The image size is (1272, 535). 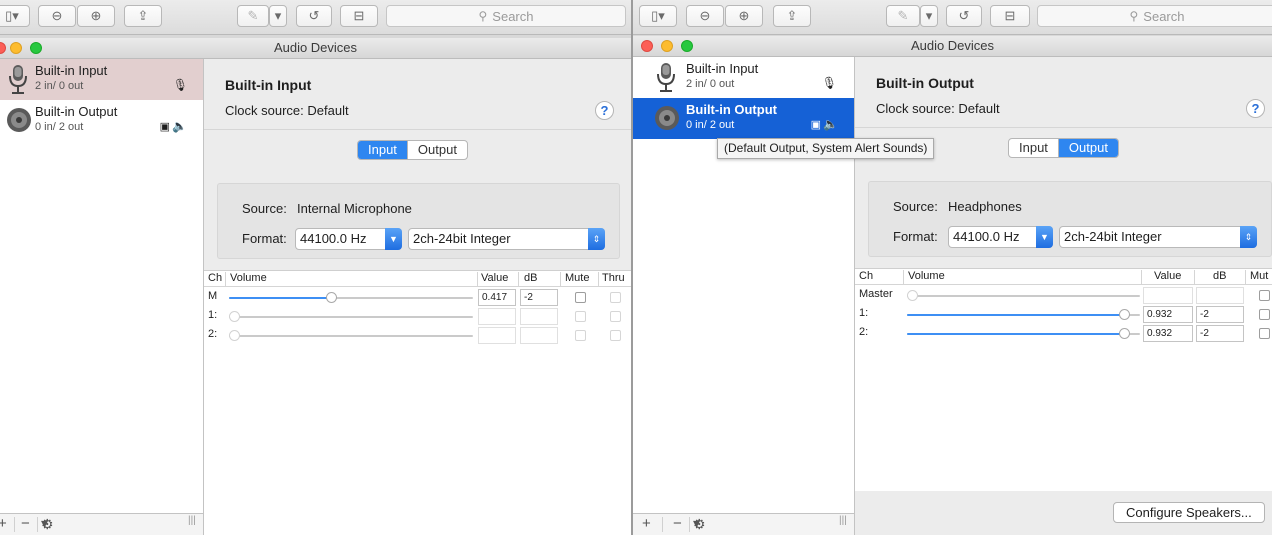 I want to click on clock-source: Clock source: Default, so click(x=938, y=108).